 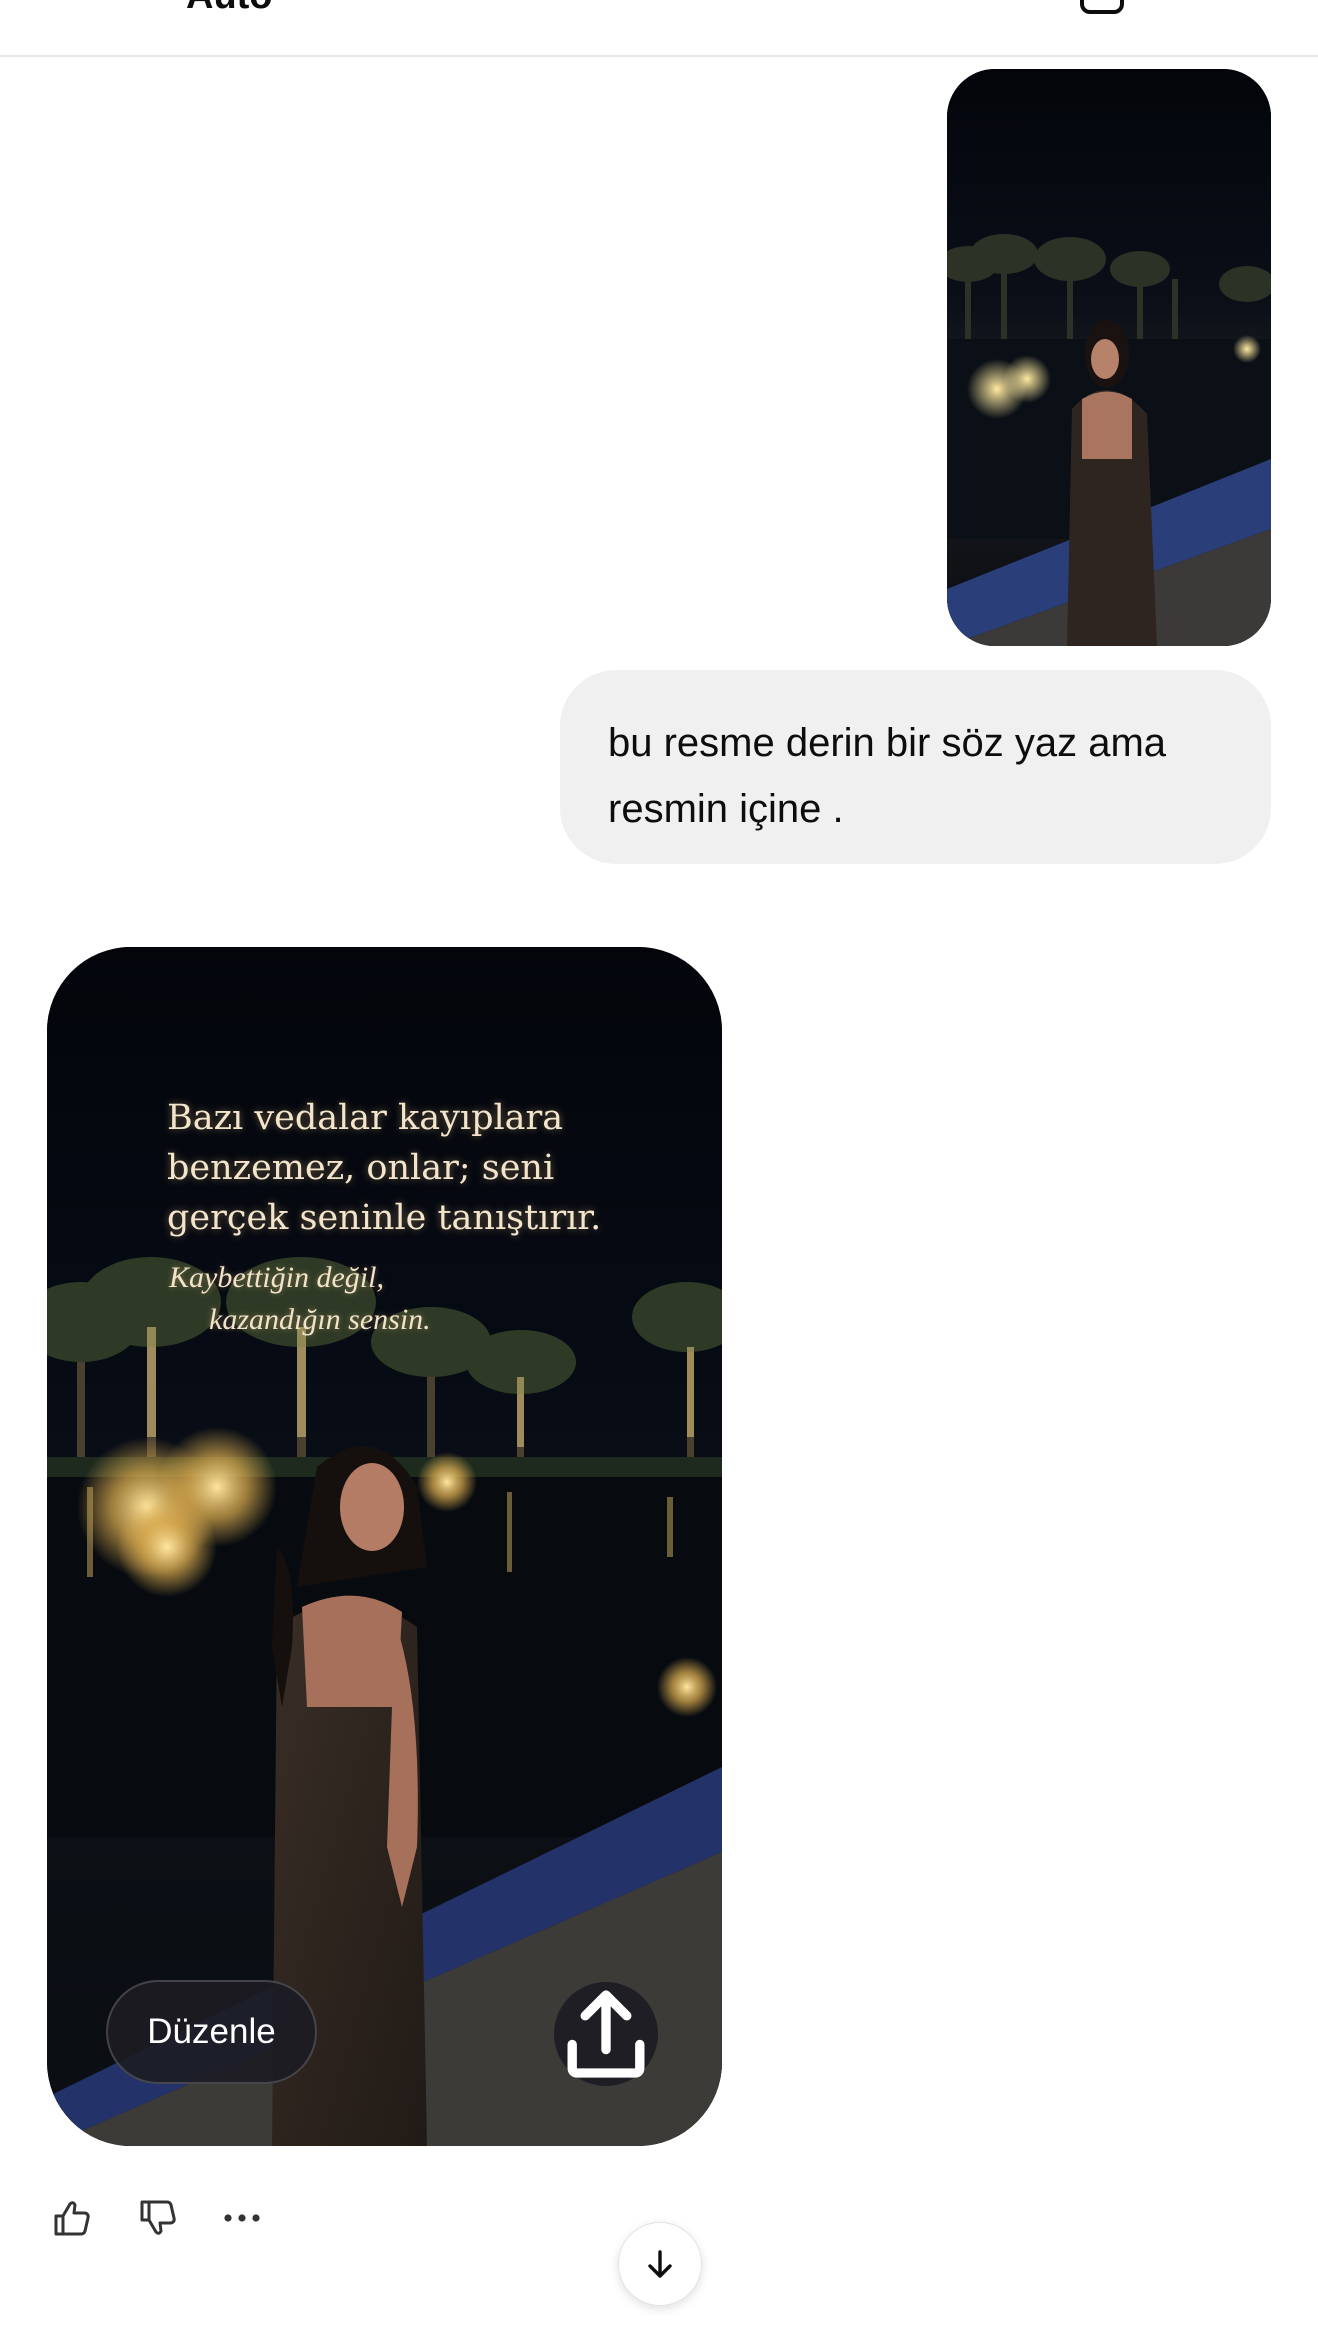 I want to click on quote-sub-line: Kaybettiğin değil,, so click(x=276, y=1277).